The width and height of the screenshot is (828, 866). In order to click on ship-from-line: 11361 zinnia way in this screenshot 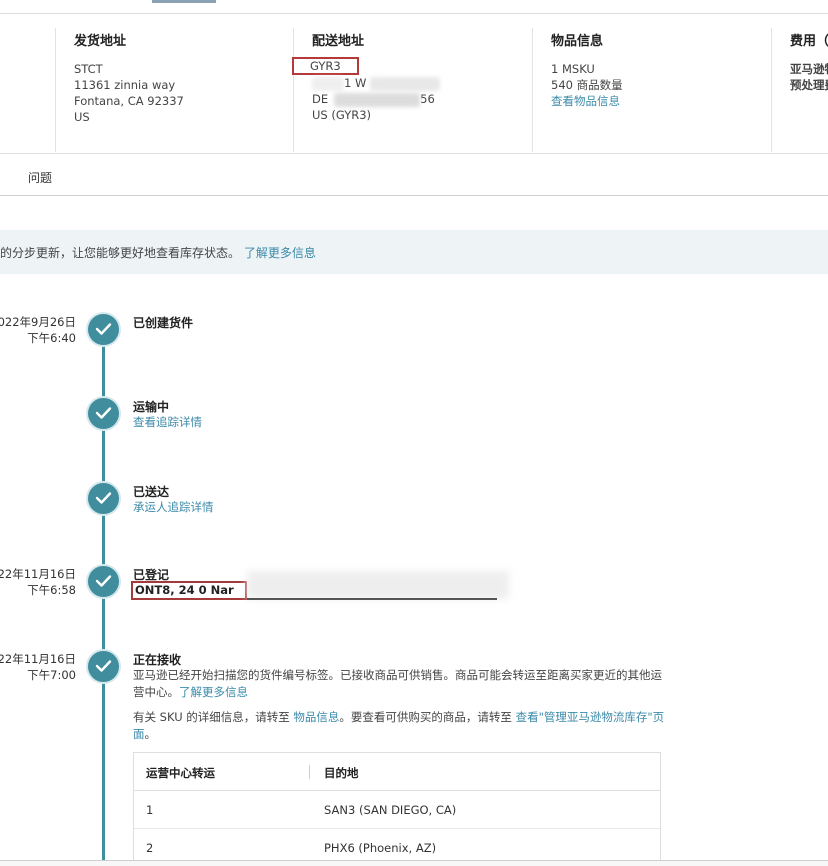, I will do `click(125, 85)`.